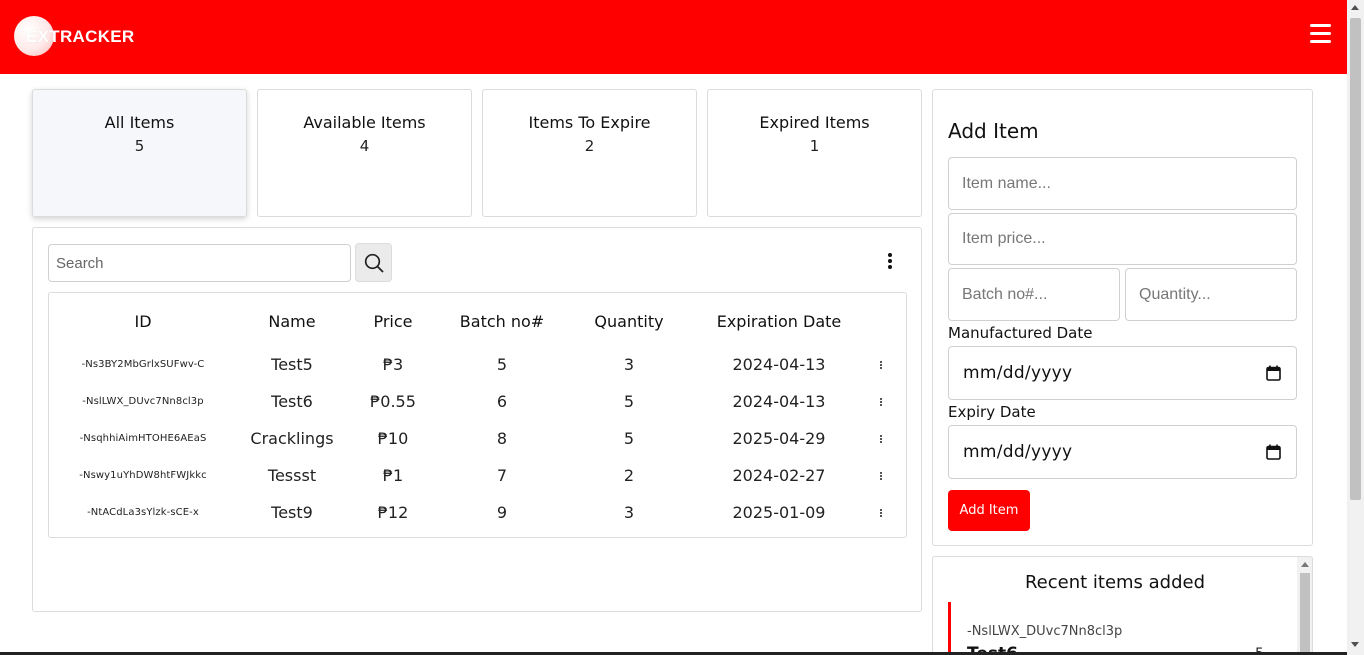 This screenshot has width=1364, height=655. I want to click on cell-price: ₱12, so click(393, 512).